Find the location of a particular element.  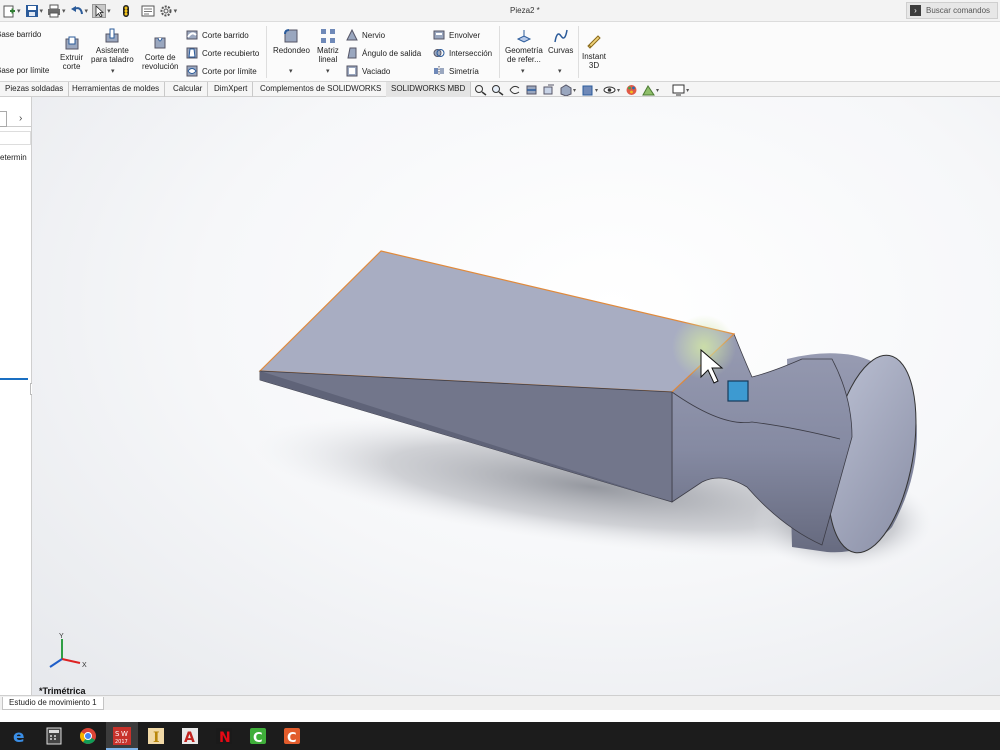

zoom-to-area-icon is located at coordinates (497, 90).